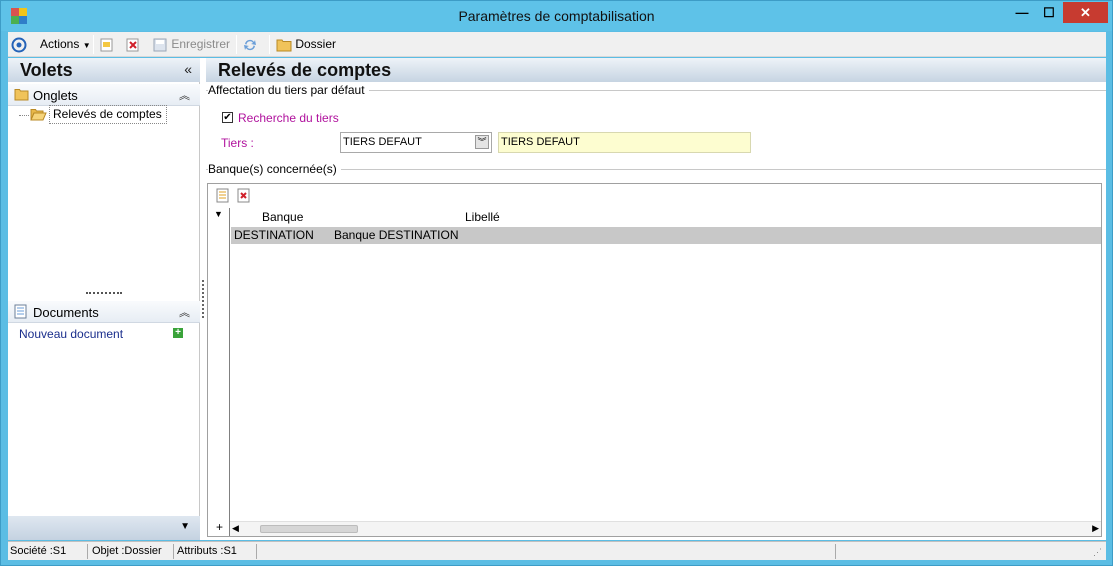 This screenshot has height=566, width=1113. Describe the element at coordinates (46, 70) in the screenshot. I see `volets-title: Volets` at that location.